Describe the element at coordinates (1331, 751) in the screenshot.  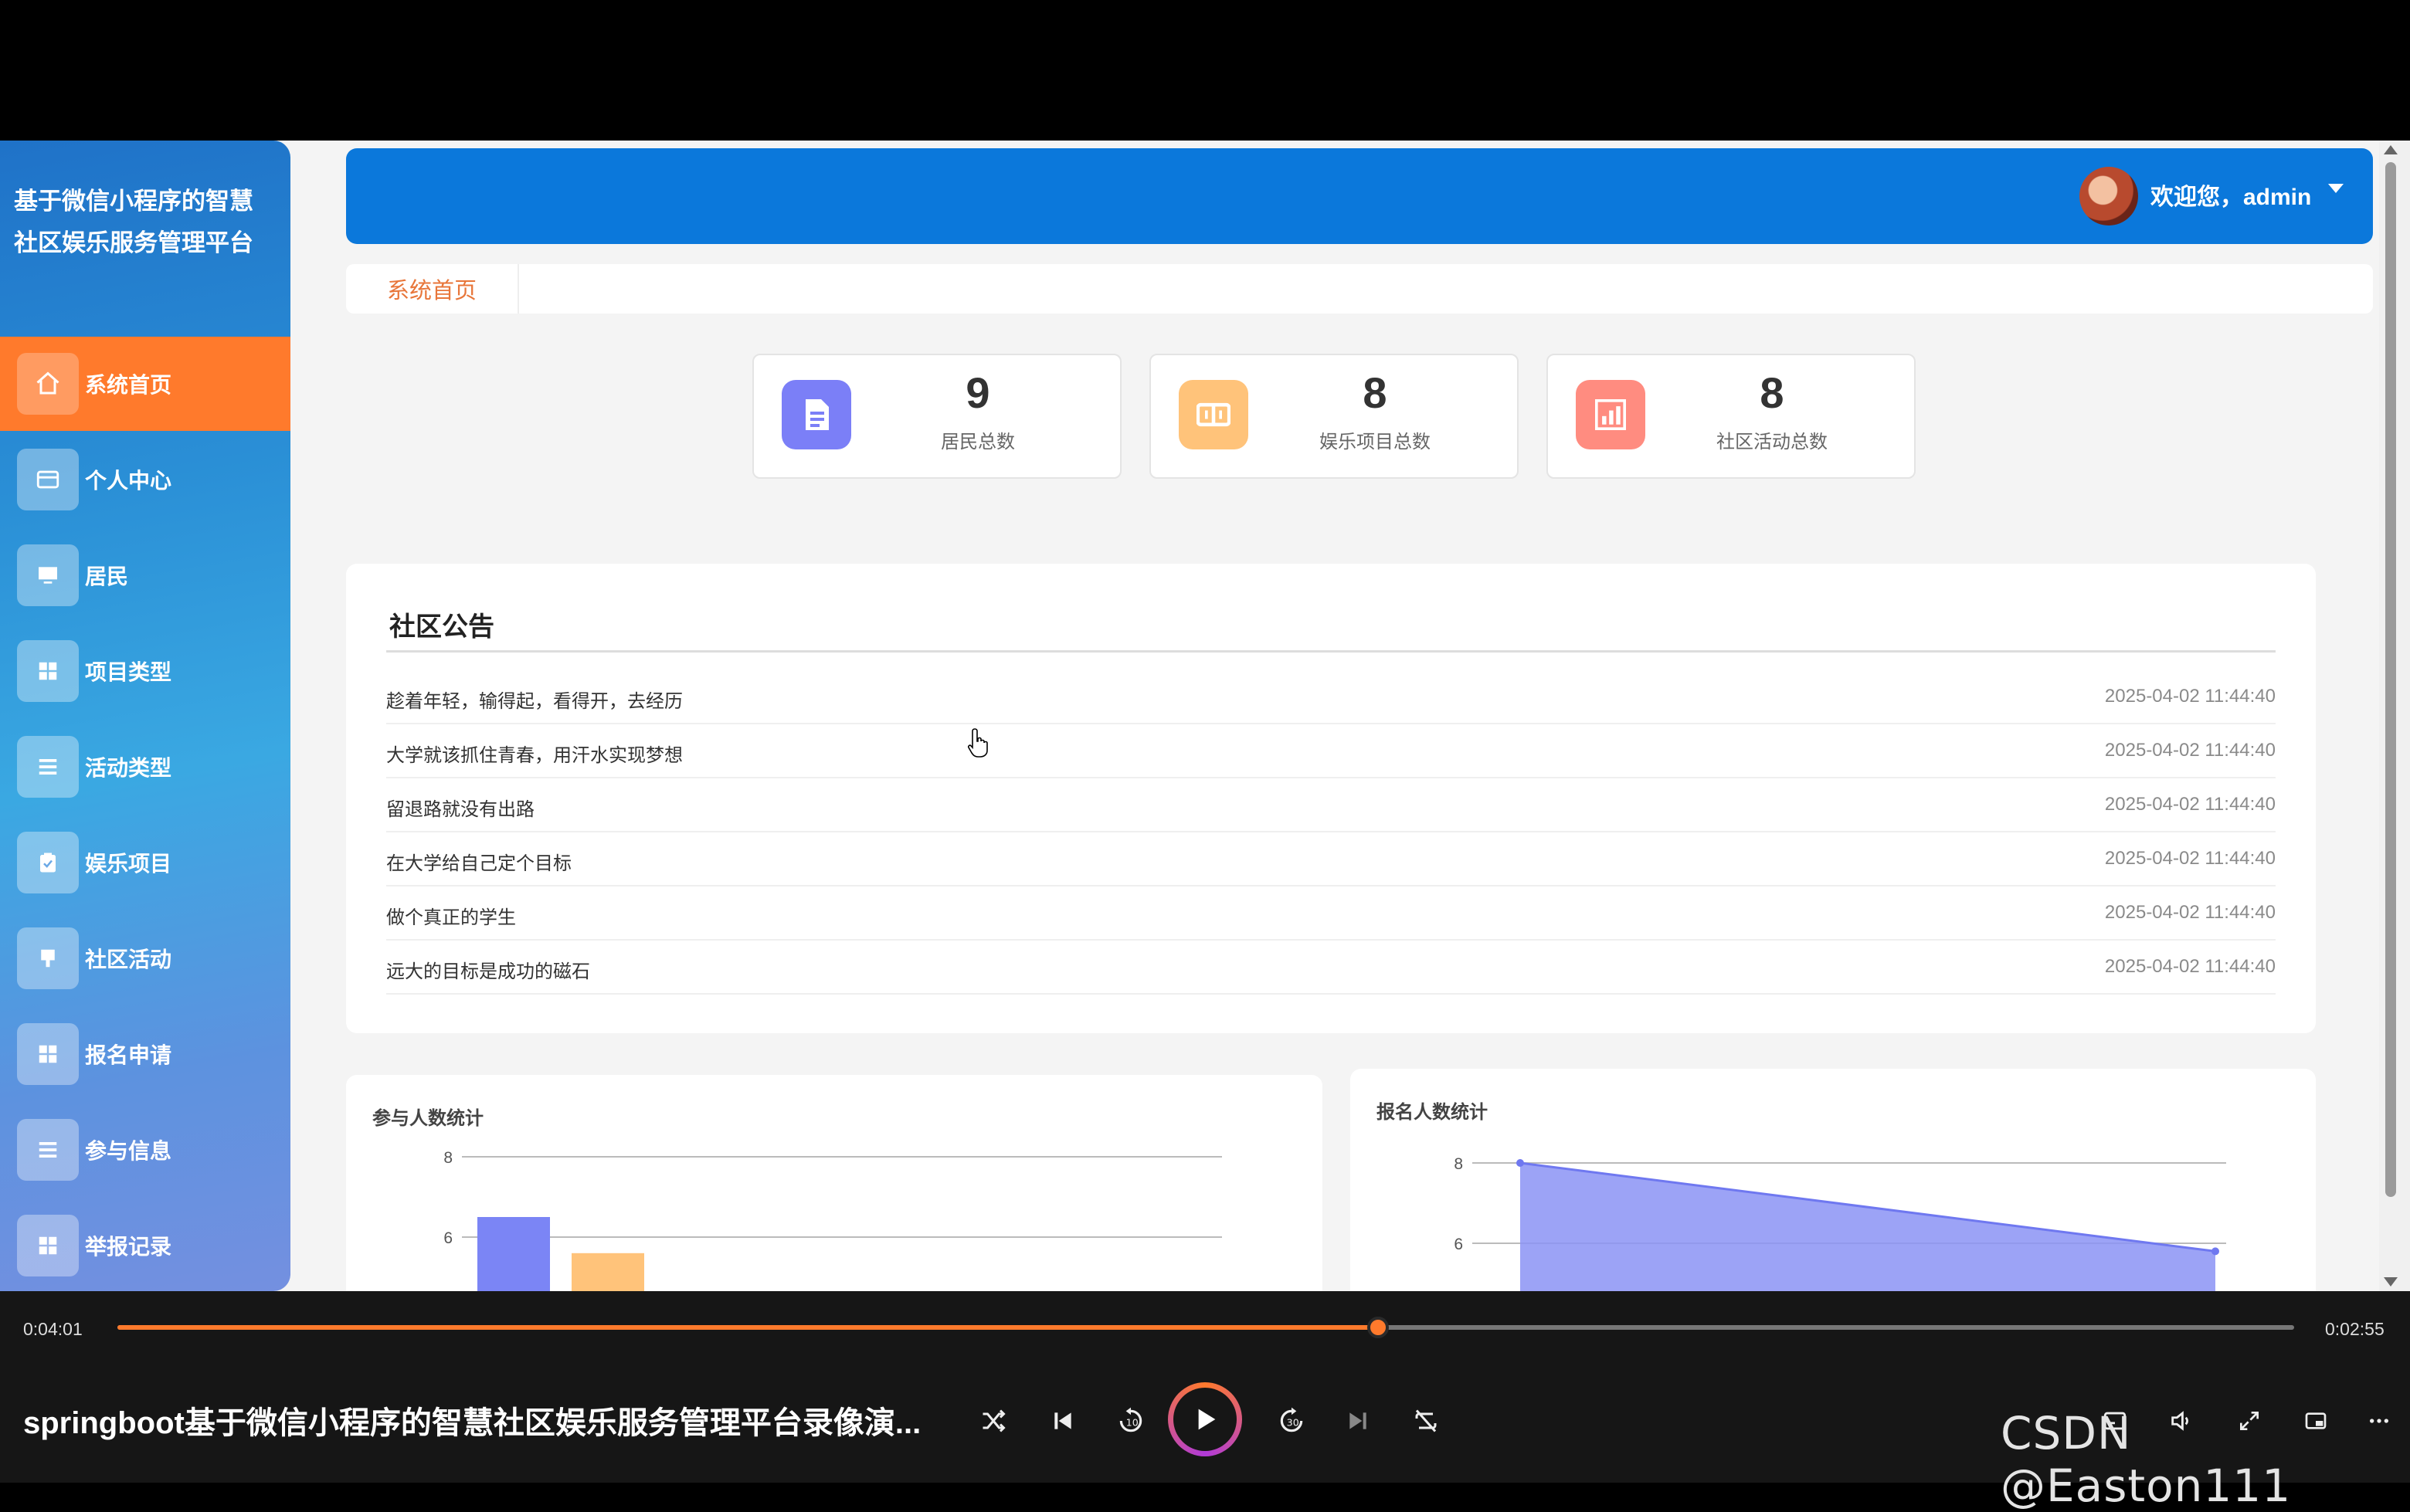
I see `notice-row: 大学就该抓住青春，用汗水实现梦想 2025-04-02 11:44:40` at that location.